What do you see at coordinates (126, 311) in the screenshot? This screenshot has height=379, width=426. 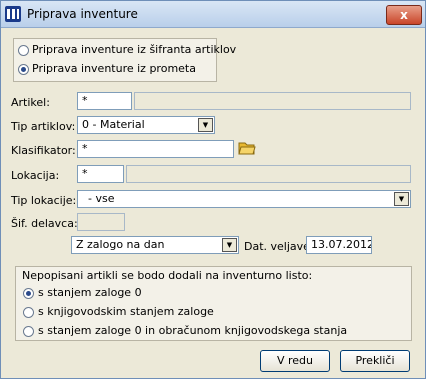 I see `unwritten-label-book: s knjigovodskim stanjem zaloge` at bounding box center [126, 311].